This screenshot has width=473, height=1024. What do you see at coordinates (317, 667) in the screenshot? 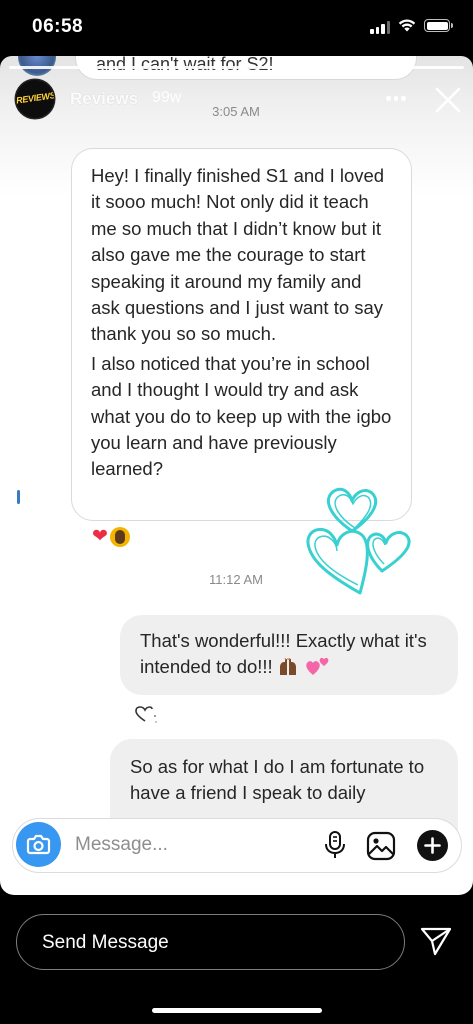
I see `two-hearts-icon` at bounding box center [317, 667].